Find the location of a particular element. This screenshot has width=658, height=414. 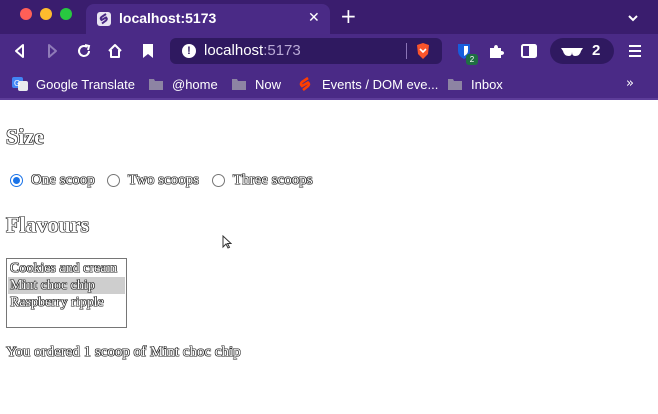

radio-two-scoops: Two scoops is located at coordinates (153, 180).